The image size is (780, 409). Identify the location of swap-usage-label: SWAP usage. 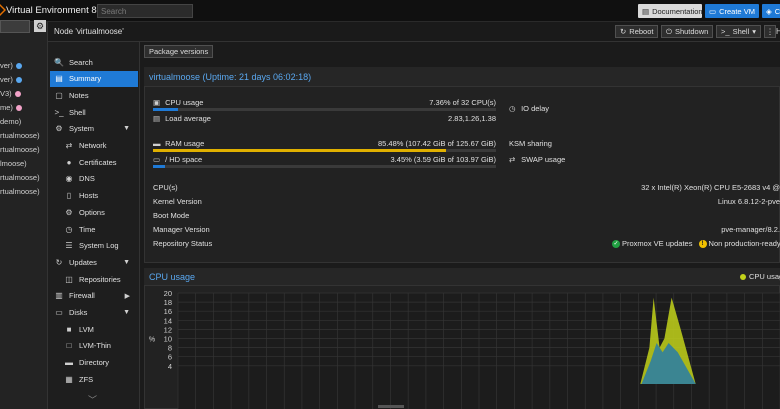
(543, 159).